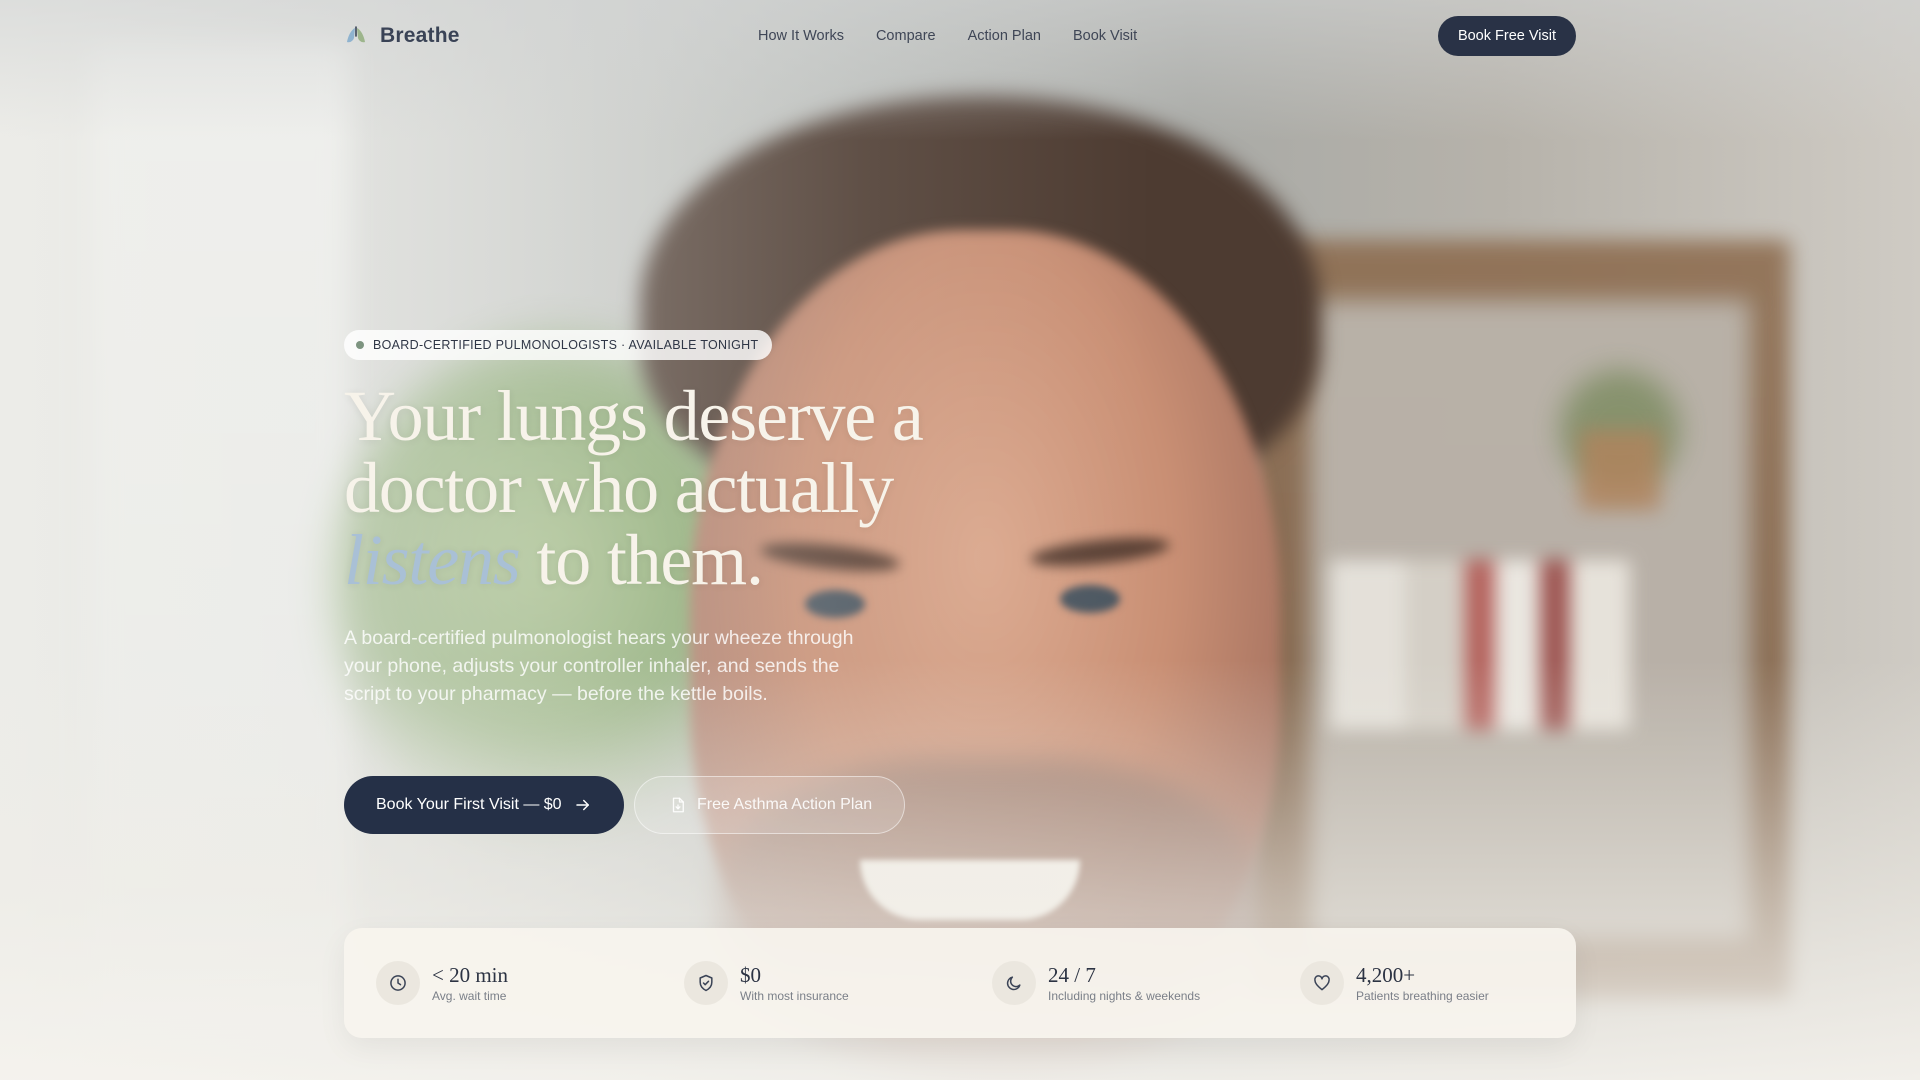 This screenshot has width=1920, height=1080. I want to click on book-first-visit-label: Book Your First Visit — $0, so click(469, 804).